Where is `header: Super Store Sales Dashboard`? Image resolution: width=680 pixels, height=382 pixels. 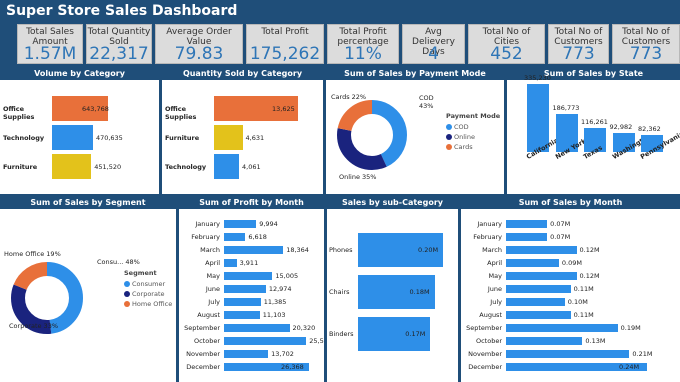
header: Super Store Sales Dashboard is located at coordinates (340, 11).